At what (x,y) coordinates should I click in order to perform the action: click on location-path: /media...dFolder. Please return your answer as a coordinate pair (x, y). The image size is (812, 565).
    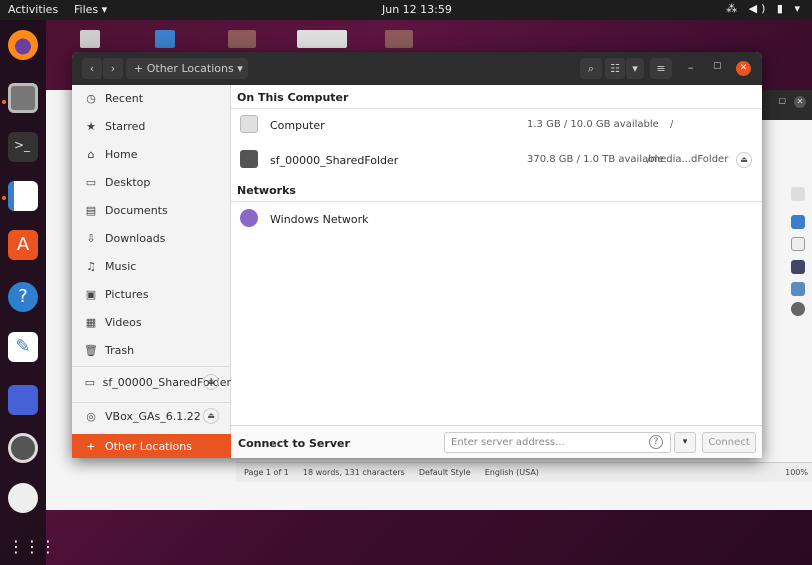
    Looking at the image, I should click on (688, 159).